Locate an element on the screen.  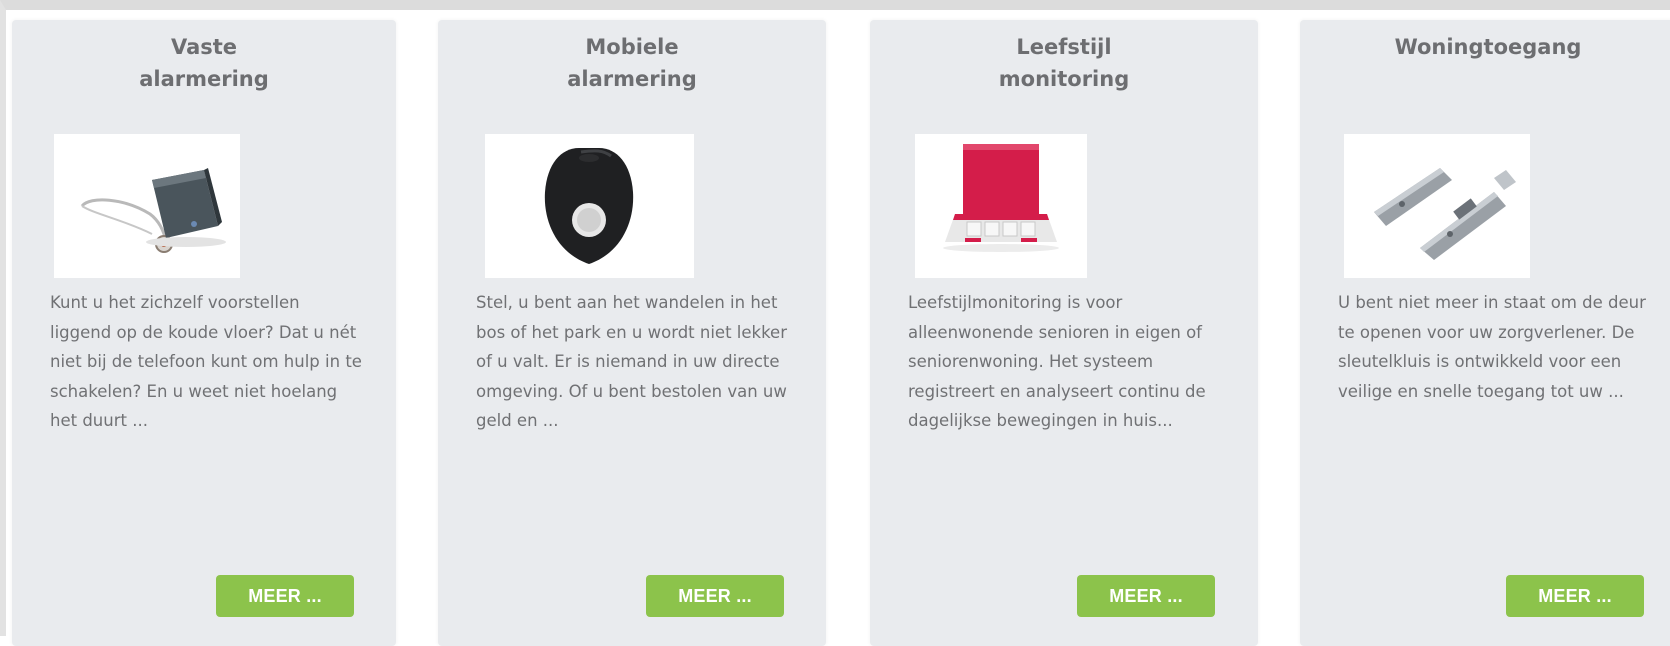
mobile-alarm-device-icon is located at coordinates (589, 206).